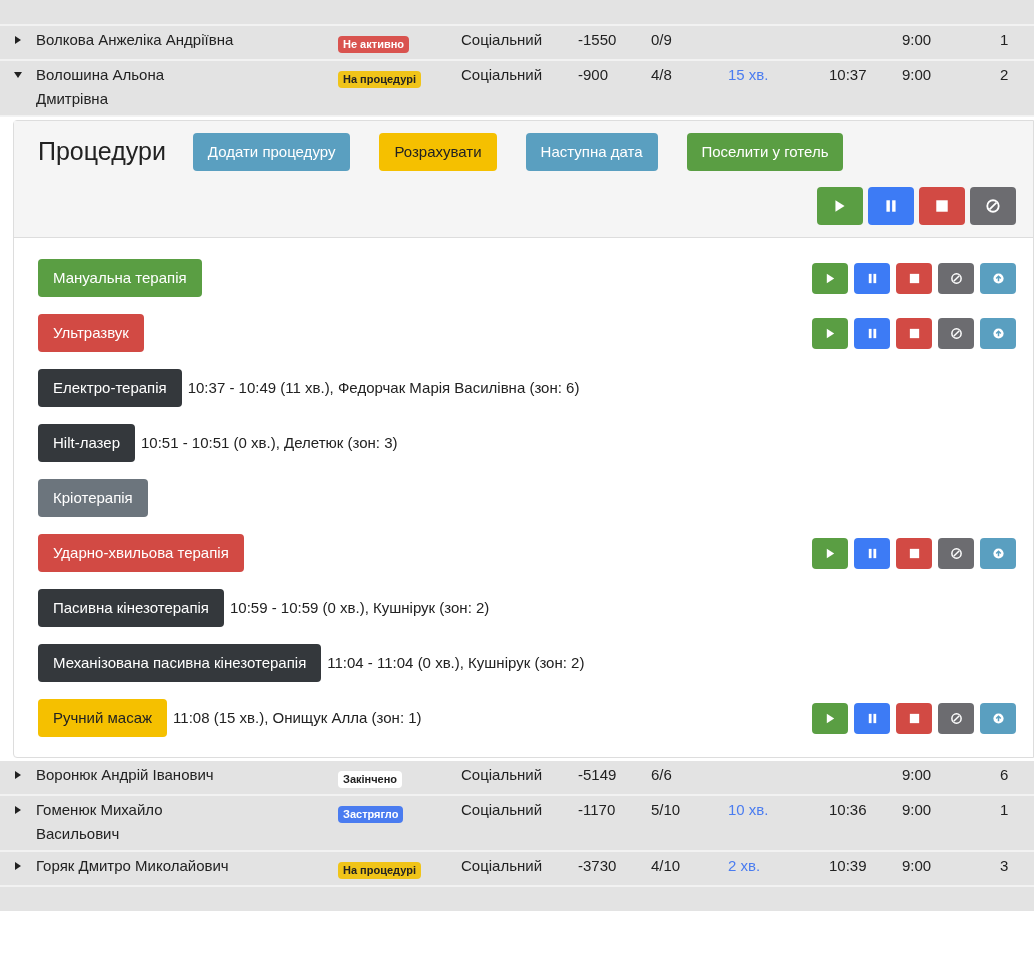  Describe the element at coordinates (131, 608) in the screenshot. I see `procedure-button: Пасивна кінезотерапія` at that location.